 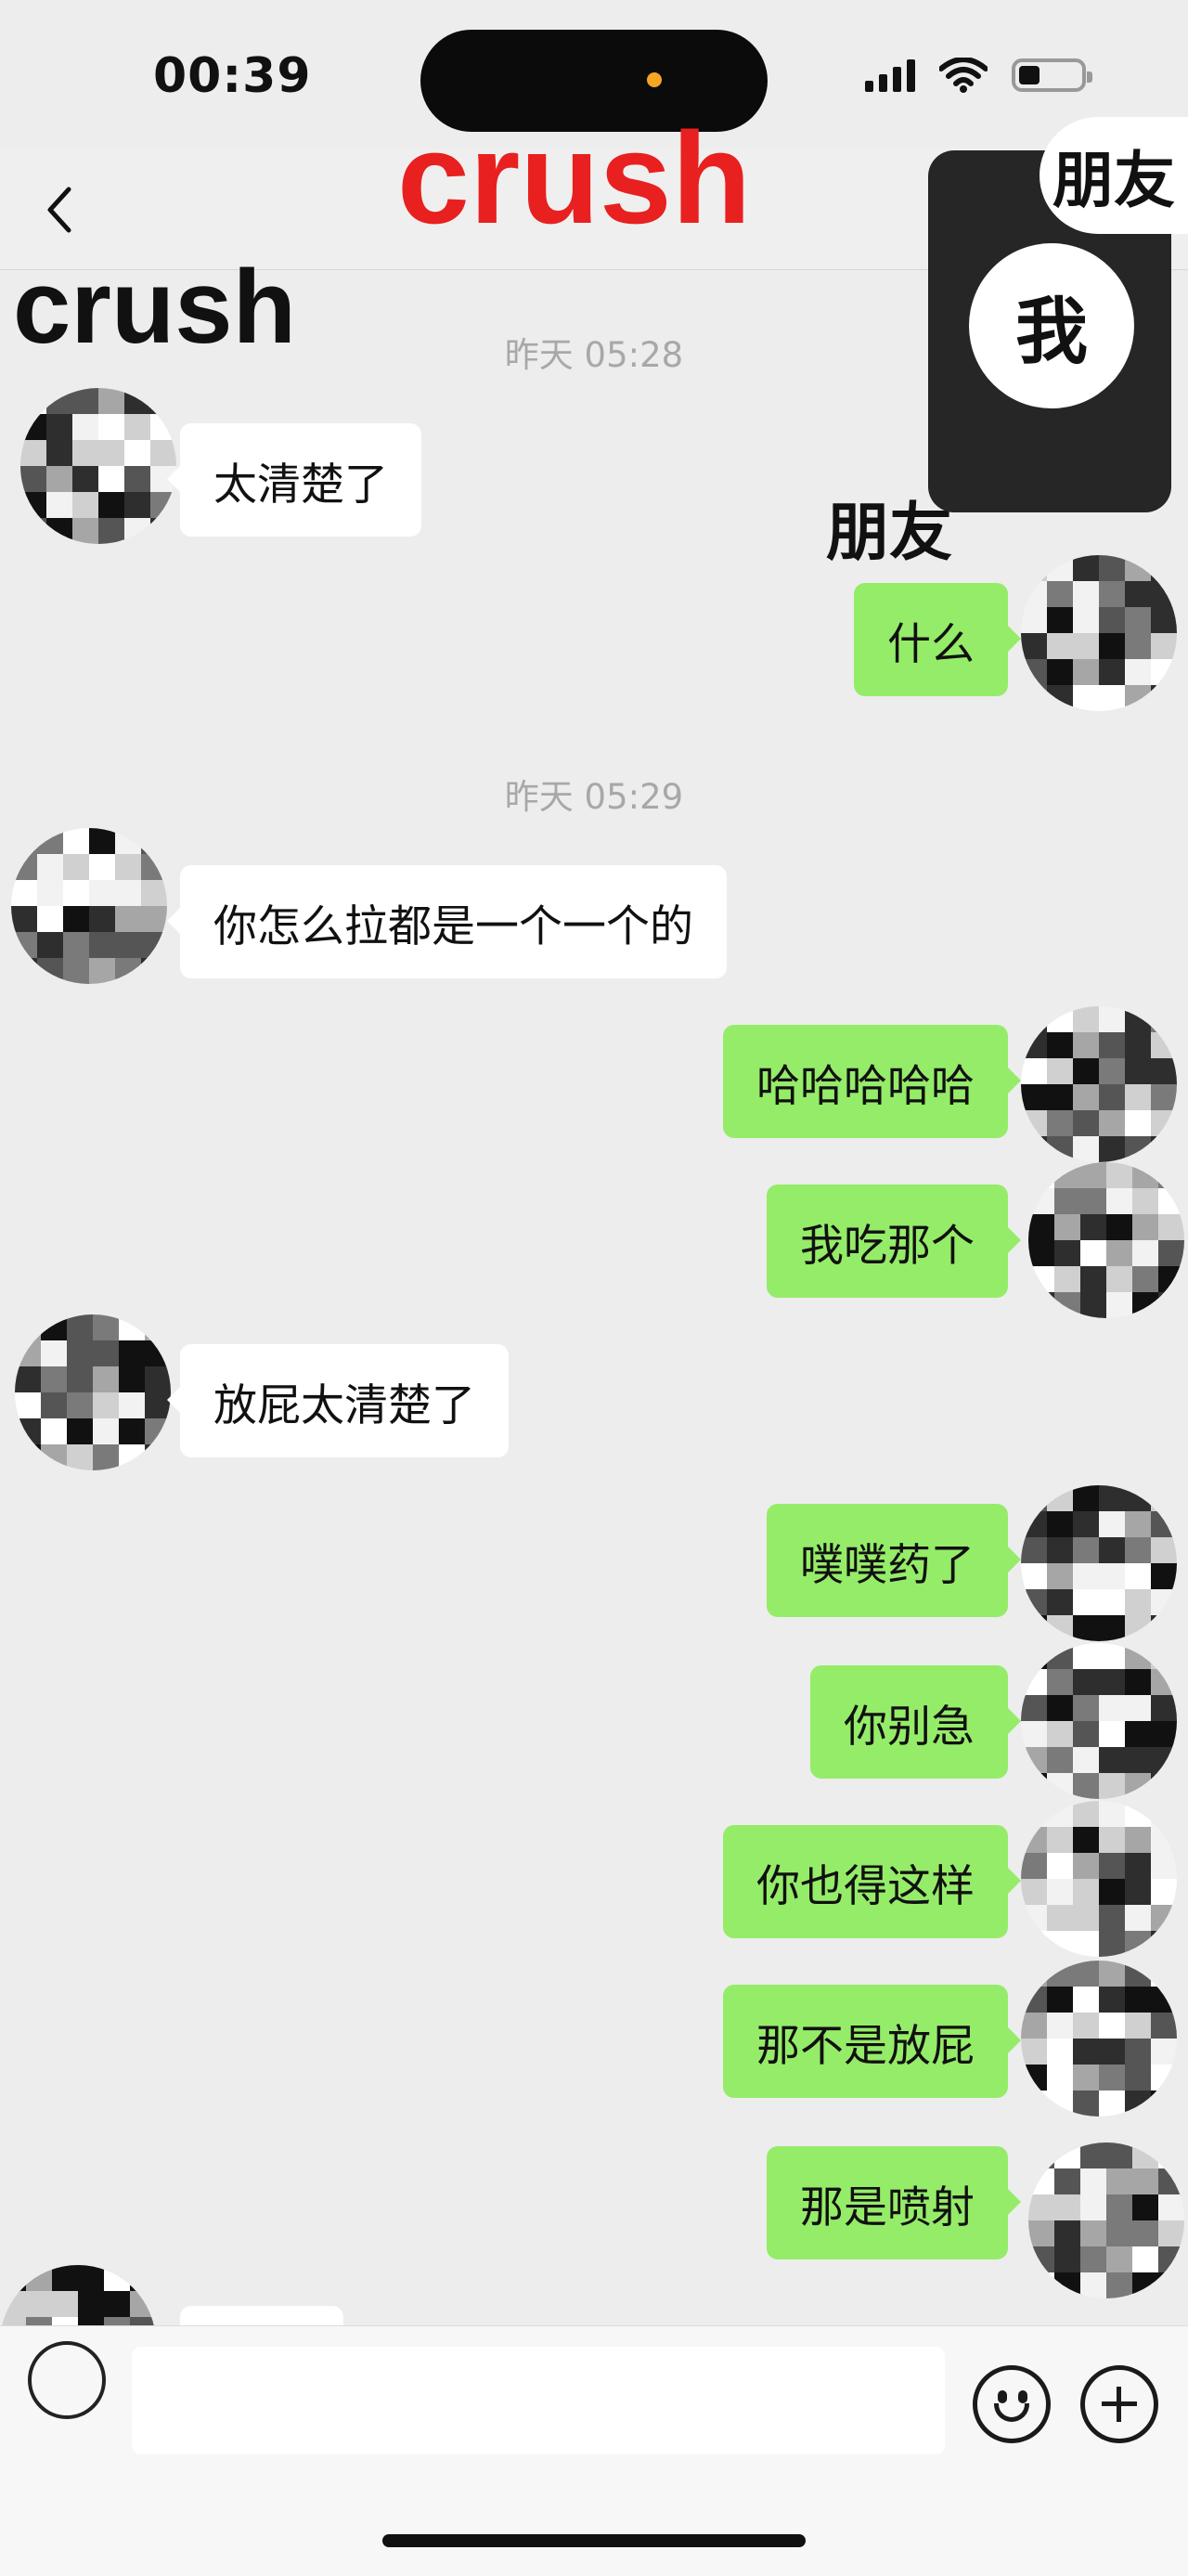 I want to click on battery-fill, so click(x=1029, y=75).